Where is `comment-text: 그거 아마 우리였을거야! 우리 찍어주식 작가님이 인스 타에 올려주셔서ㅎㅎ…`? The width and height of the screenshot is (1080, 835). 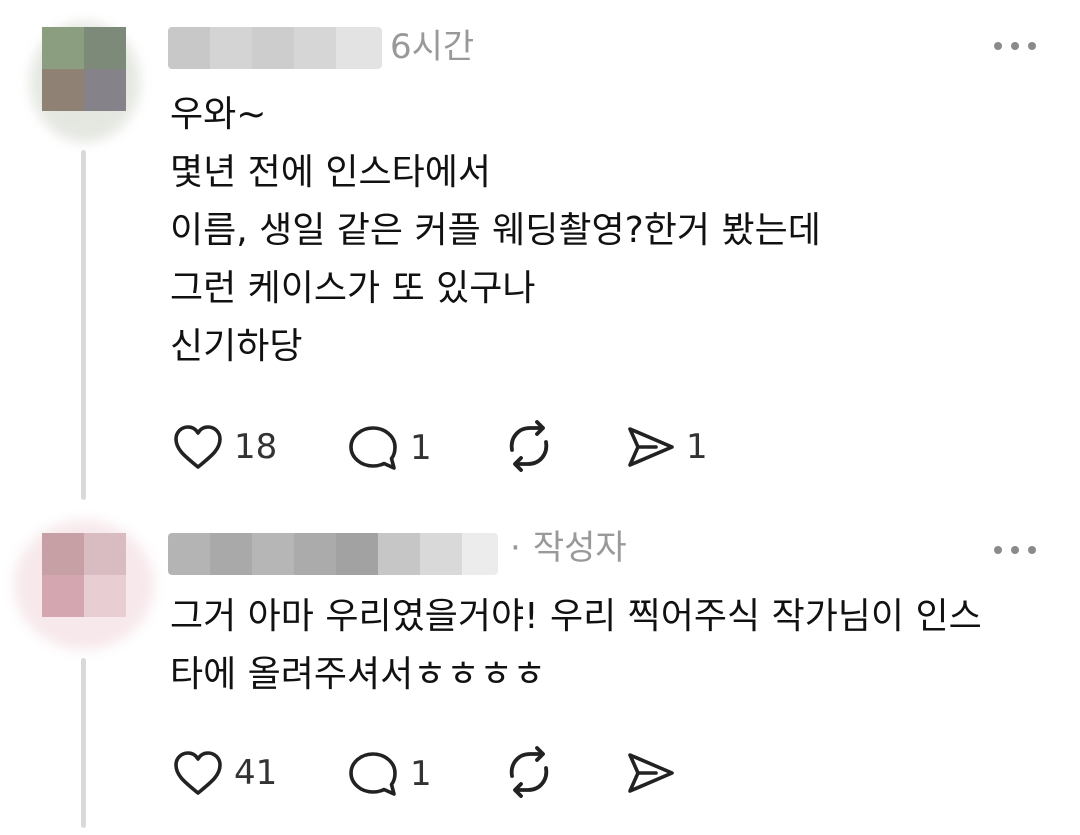
comment-text: 그거 아마 우리였을거야! 우리 찍어주식 작가님이 인스 타에 올려주셔서ㅎㅎ… is located at coordinates (576, 646).